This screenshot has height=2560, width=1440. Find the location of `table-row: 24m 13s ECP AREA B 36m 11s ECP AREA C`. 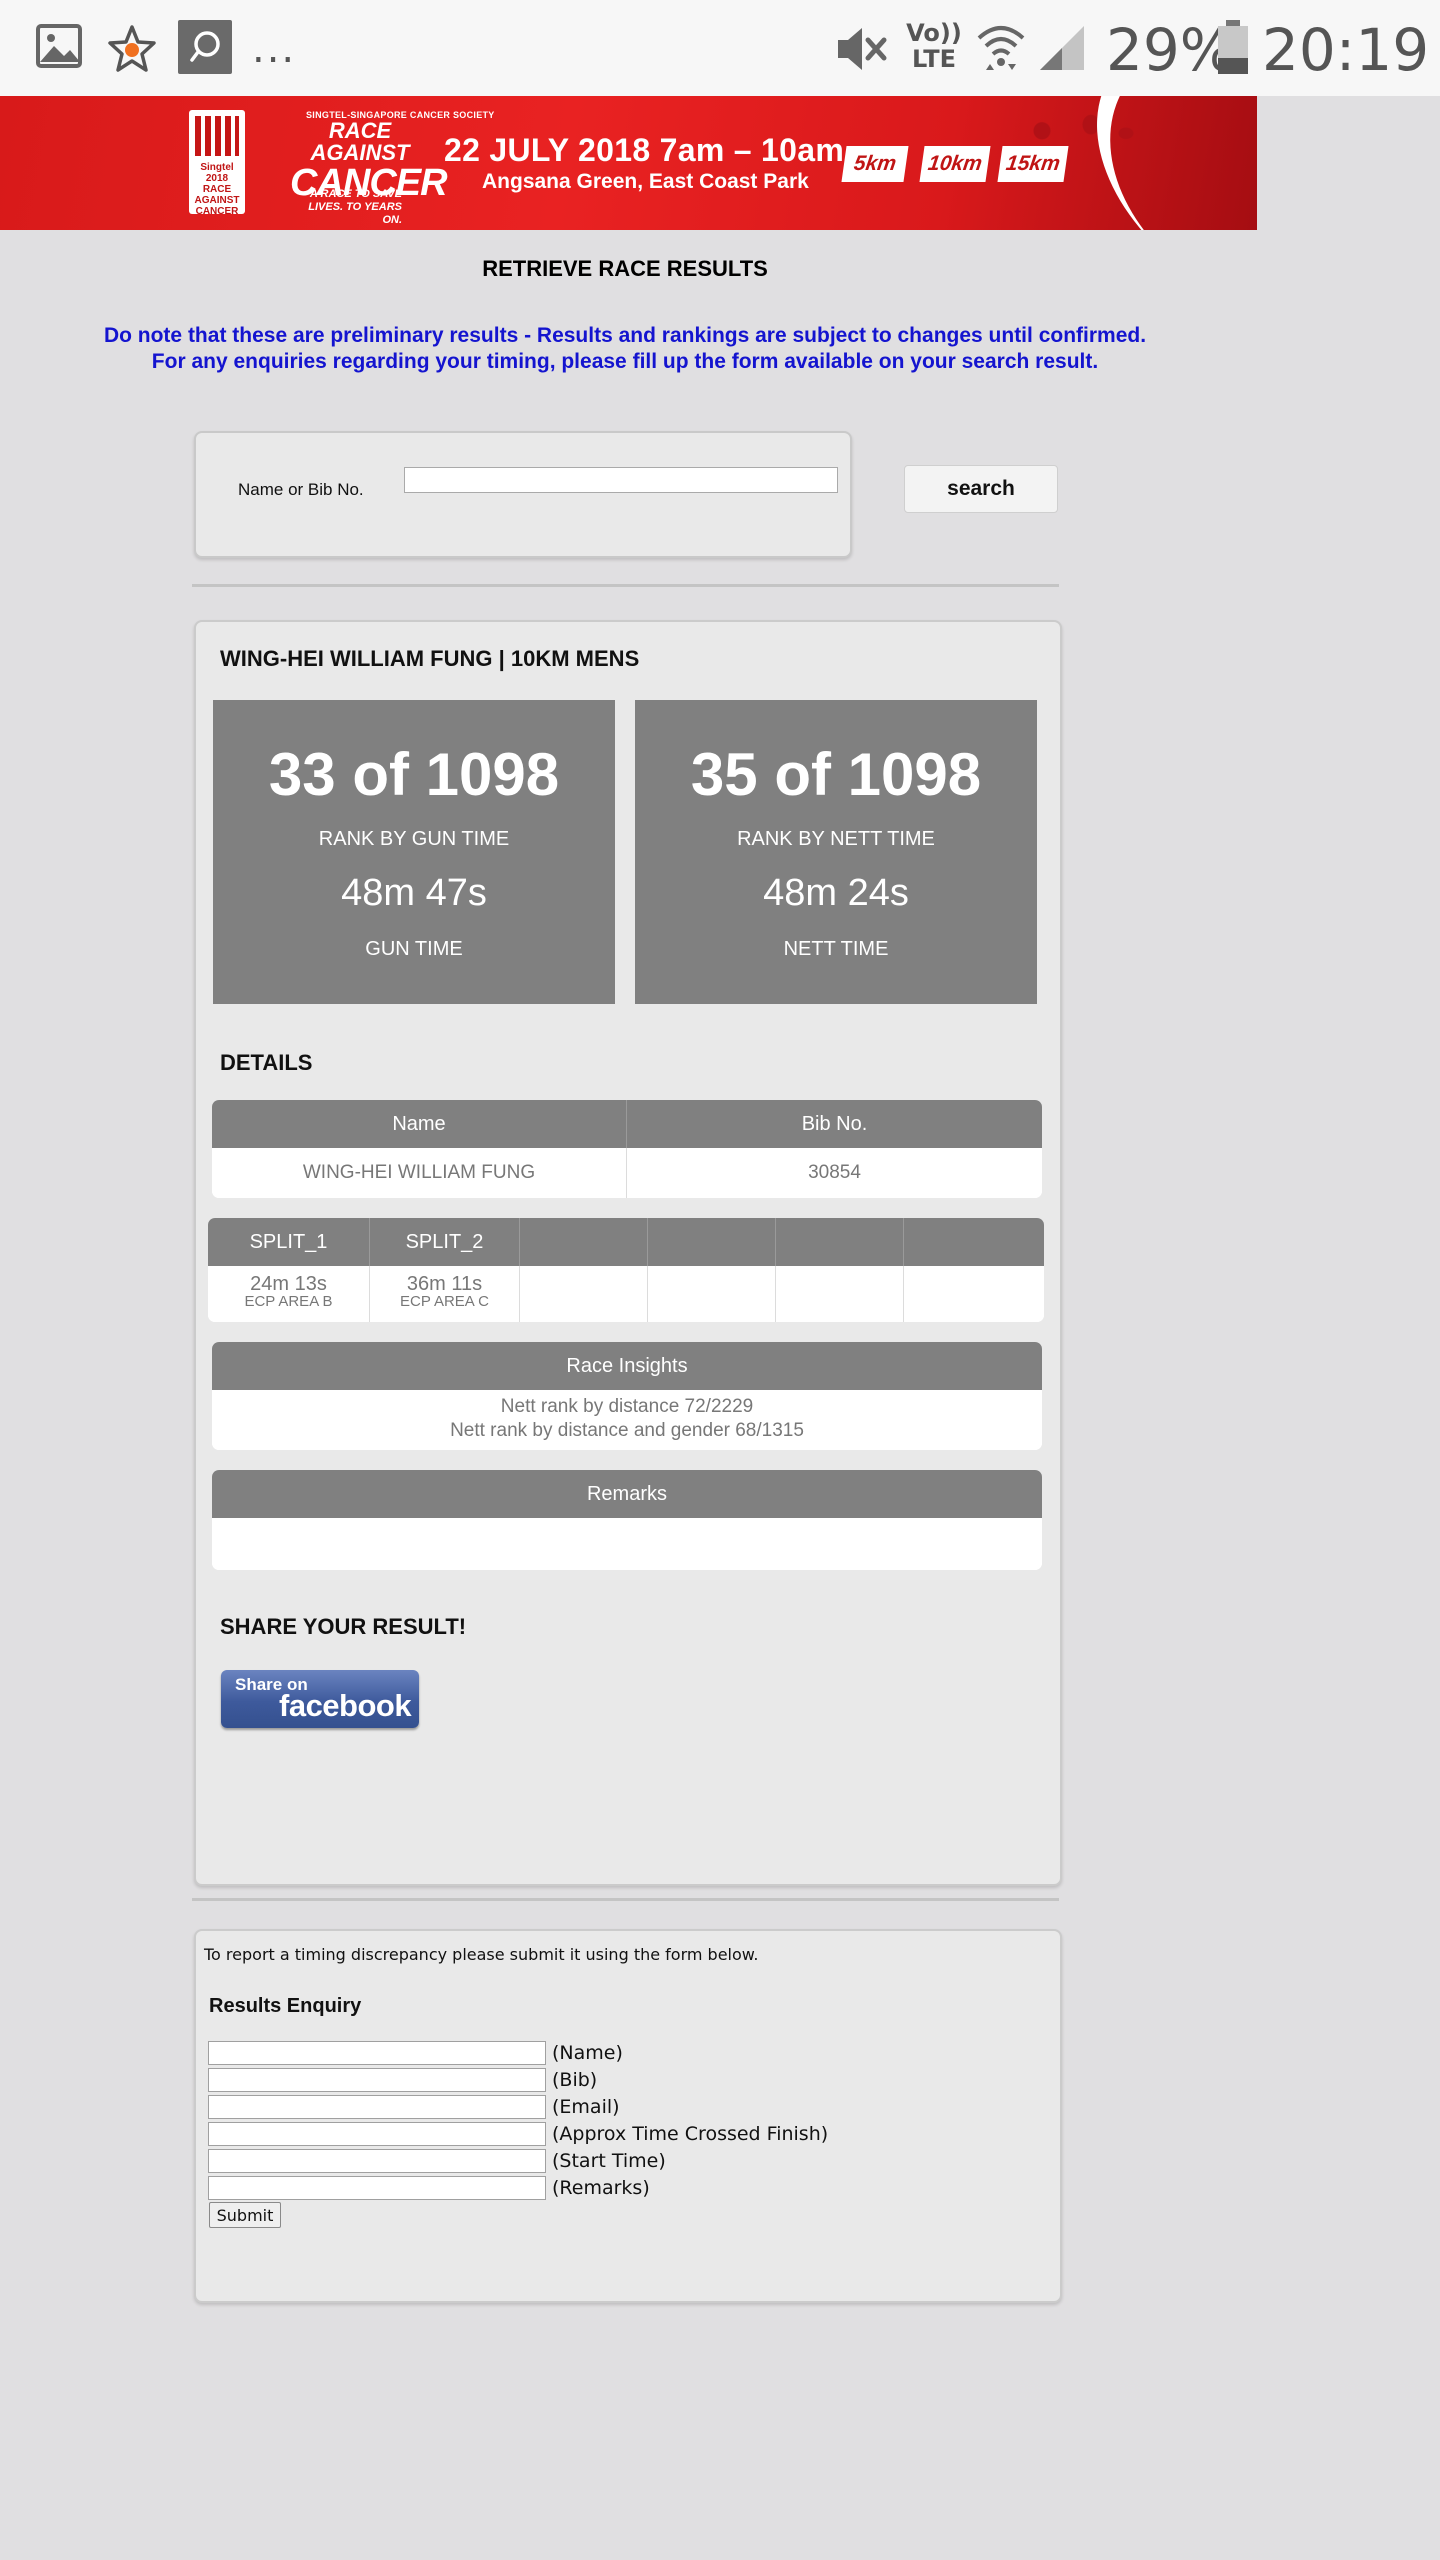

table-row: 24m 13s ECP AREA B 36m 11s ECP AREA C is located at coordinates (626, 1294).